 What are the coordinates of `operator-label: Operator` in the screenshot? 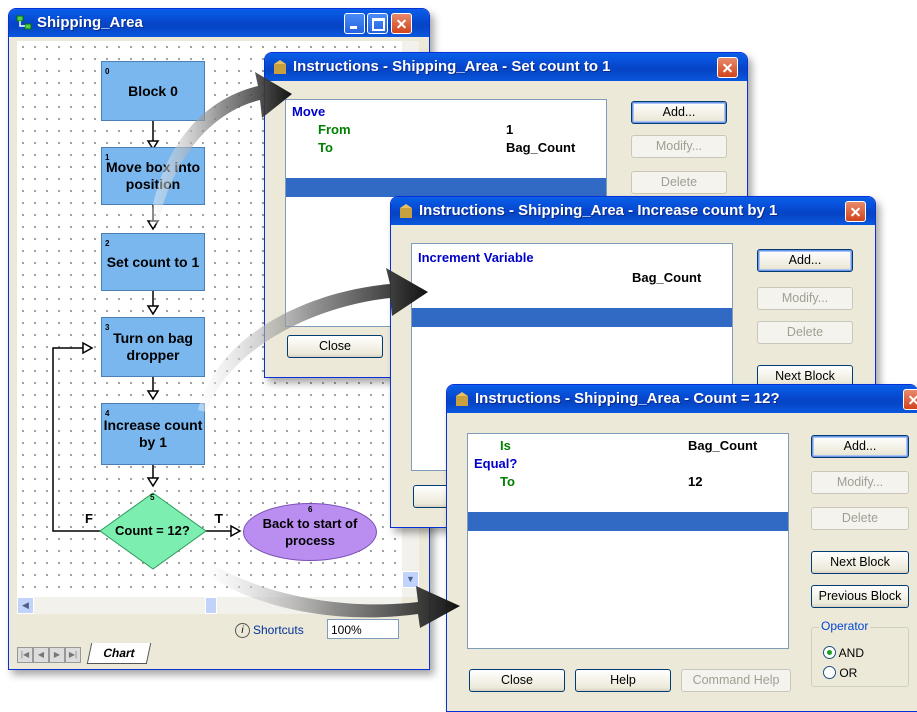 It's located at (845, 626).